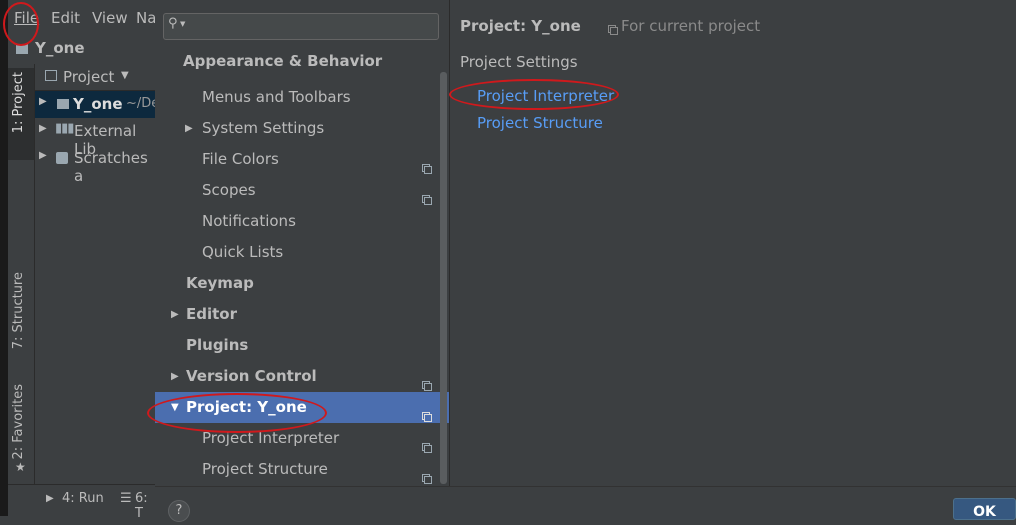 Image resolution: width=1016 pixels, height=525 pixels. Describe the element at coordinates (173, 23) in the screenshot. I see `search-icon: ⚲` at that location.